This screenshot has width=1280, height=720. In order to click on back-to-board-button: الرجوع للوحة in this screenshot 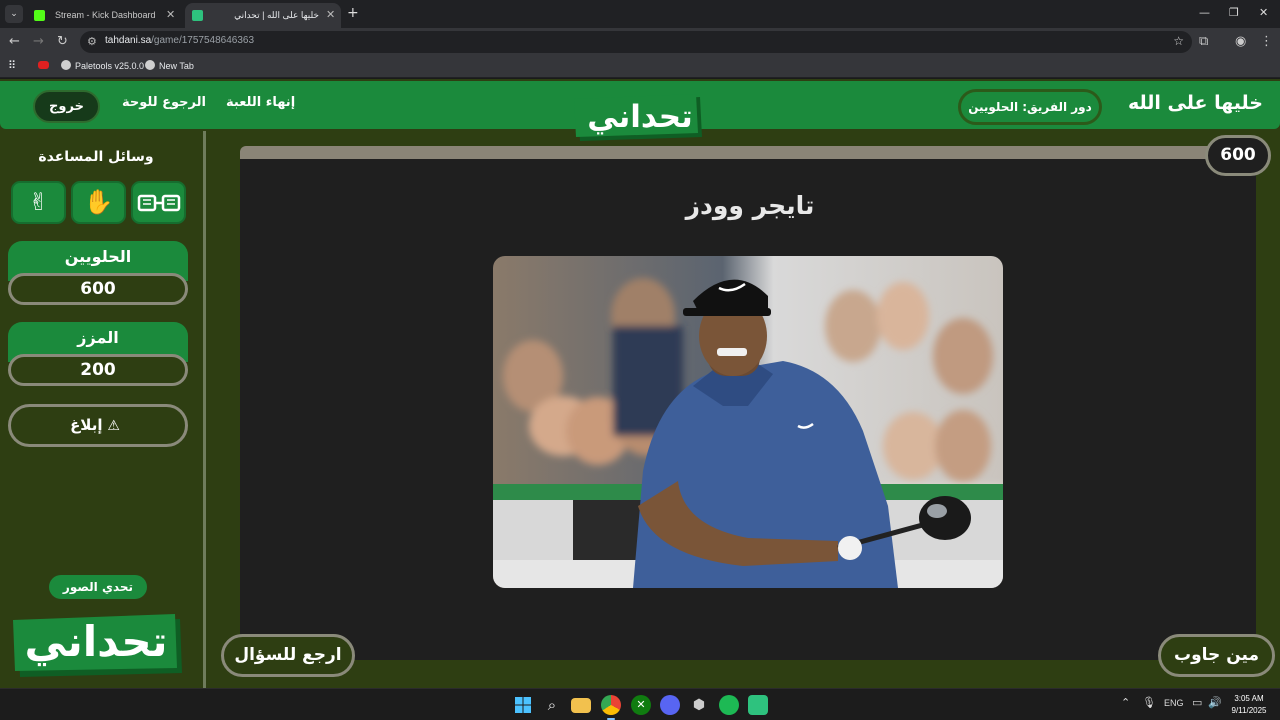, I will do `click(164, 102)`.